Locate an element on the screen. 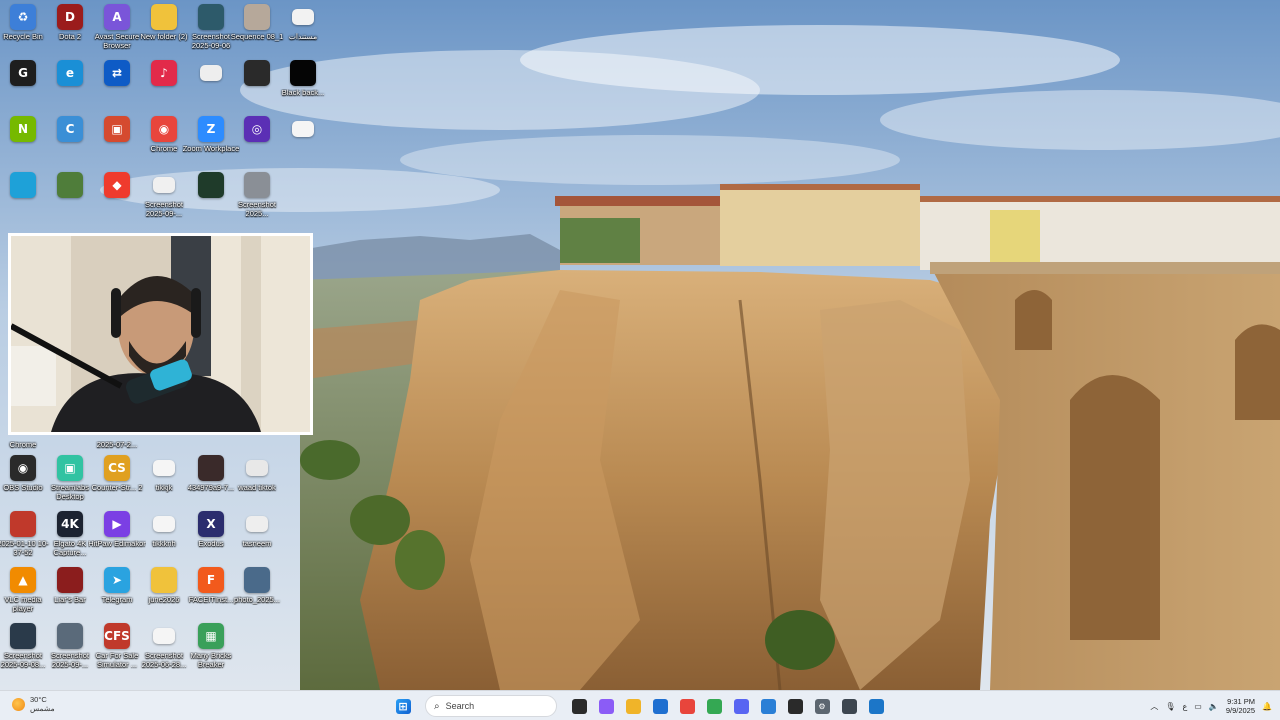 Image resolution: width=1280 pixels, height=720 pixels. desktop-icon: C is located at coordinates (70, 130).